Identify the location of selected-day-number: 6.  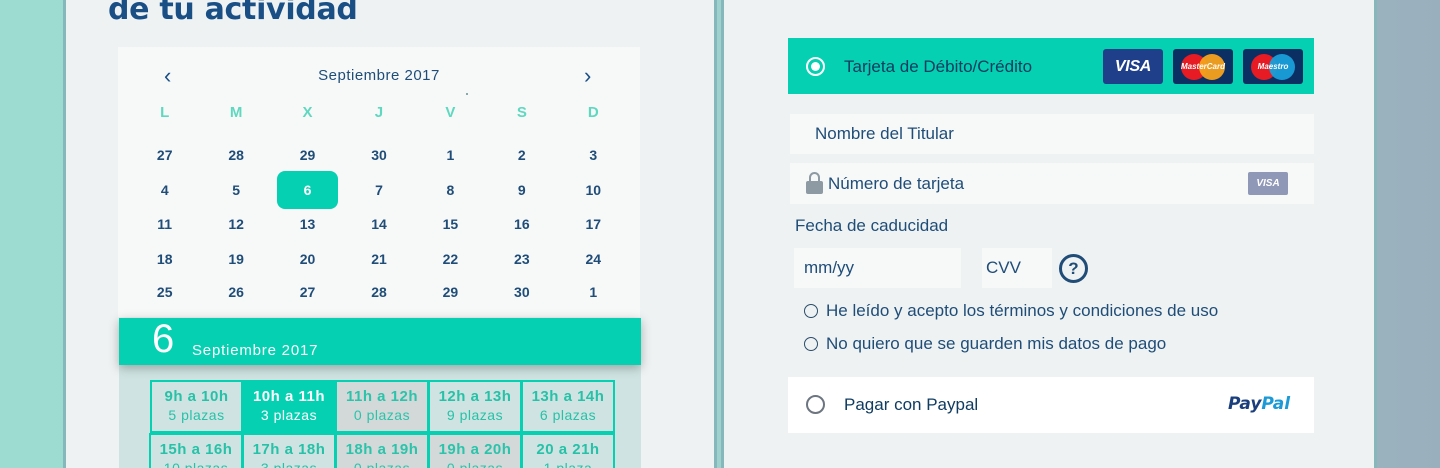
(163, 339).